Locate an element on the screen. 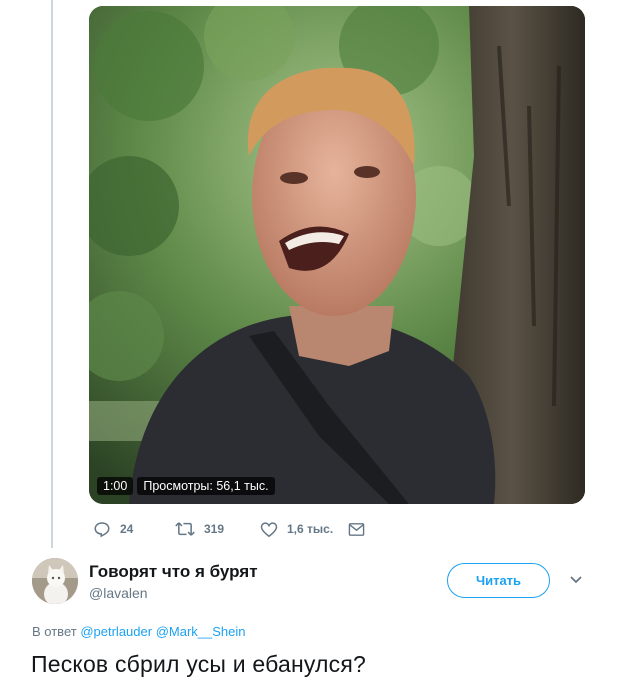  direct-message-button is located at coordinates (356, 529).